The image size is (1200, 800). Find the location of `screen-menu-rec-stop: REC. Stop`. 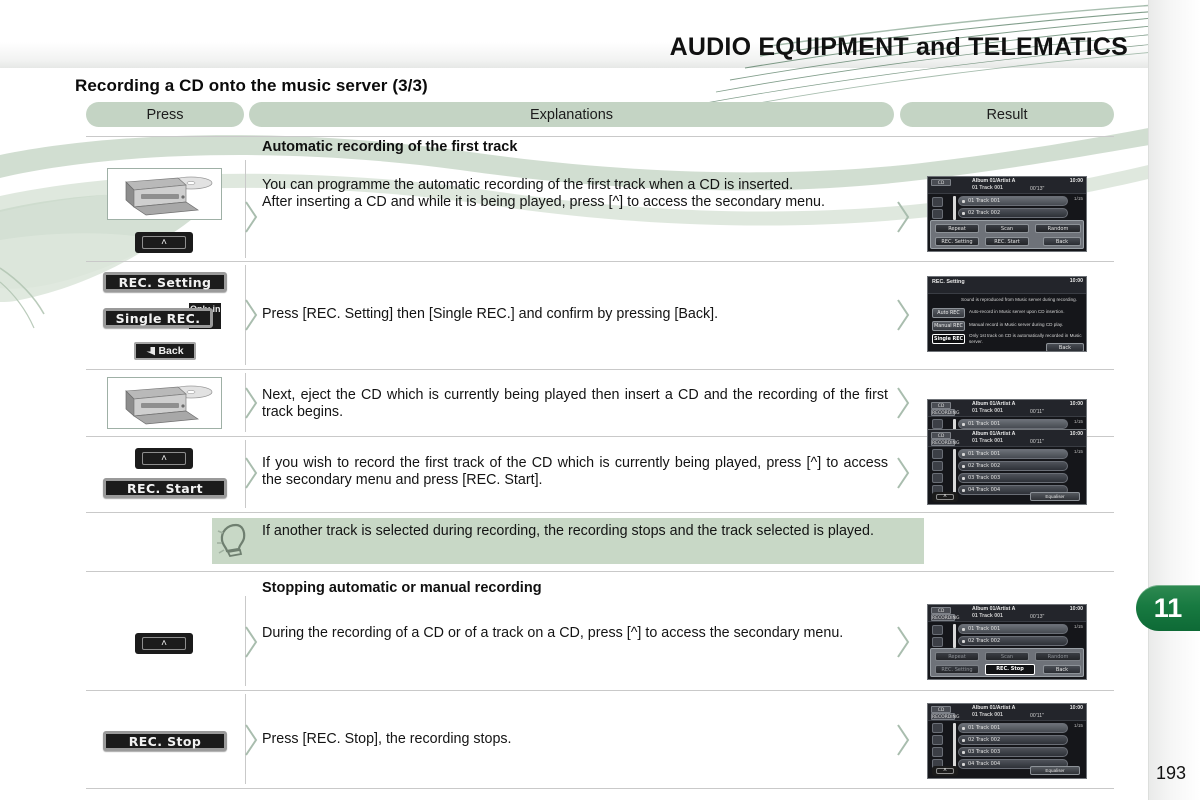

screen-menu-rec-stop: REC. Stop is located at coordinates (1010, 669).